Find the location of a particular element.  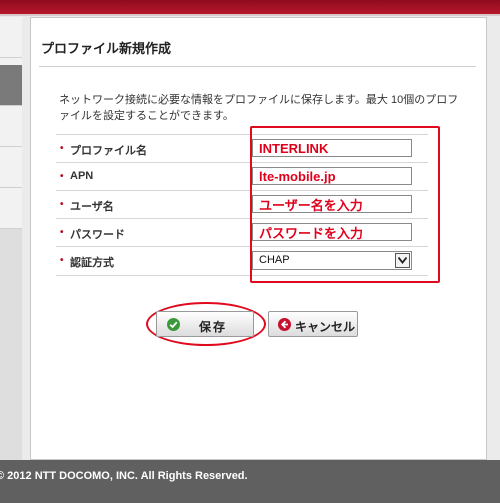

check-circle-icon is located at coordinates (173, 324).